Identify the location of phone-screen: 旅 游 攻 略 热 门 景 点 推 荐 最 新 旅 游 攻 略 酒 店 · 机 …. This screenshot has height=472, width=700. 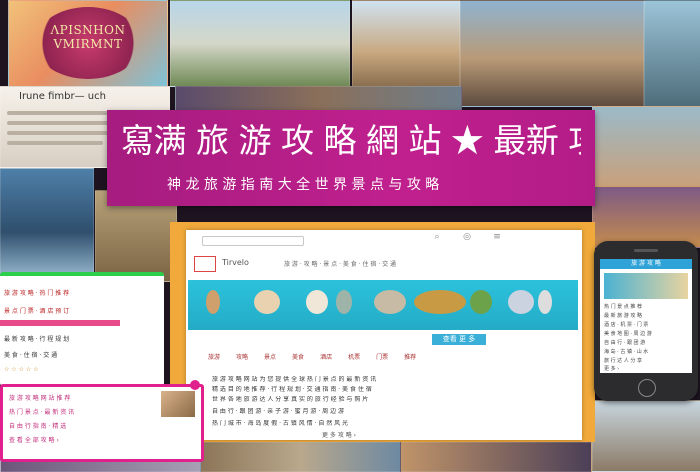
(646, 316).